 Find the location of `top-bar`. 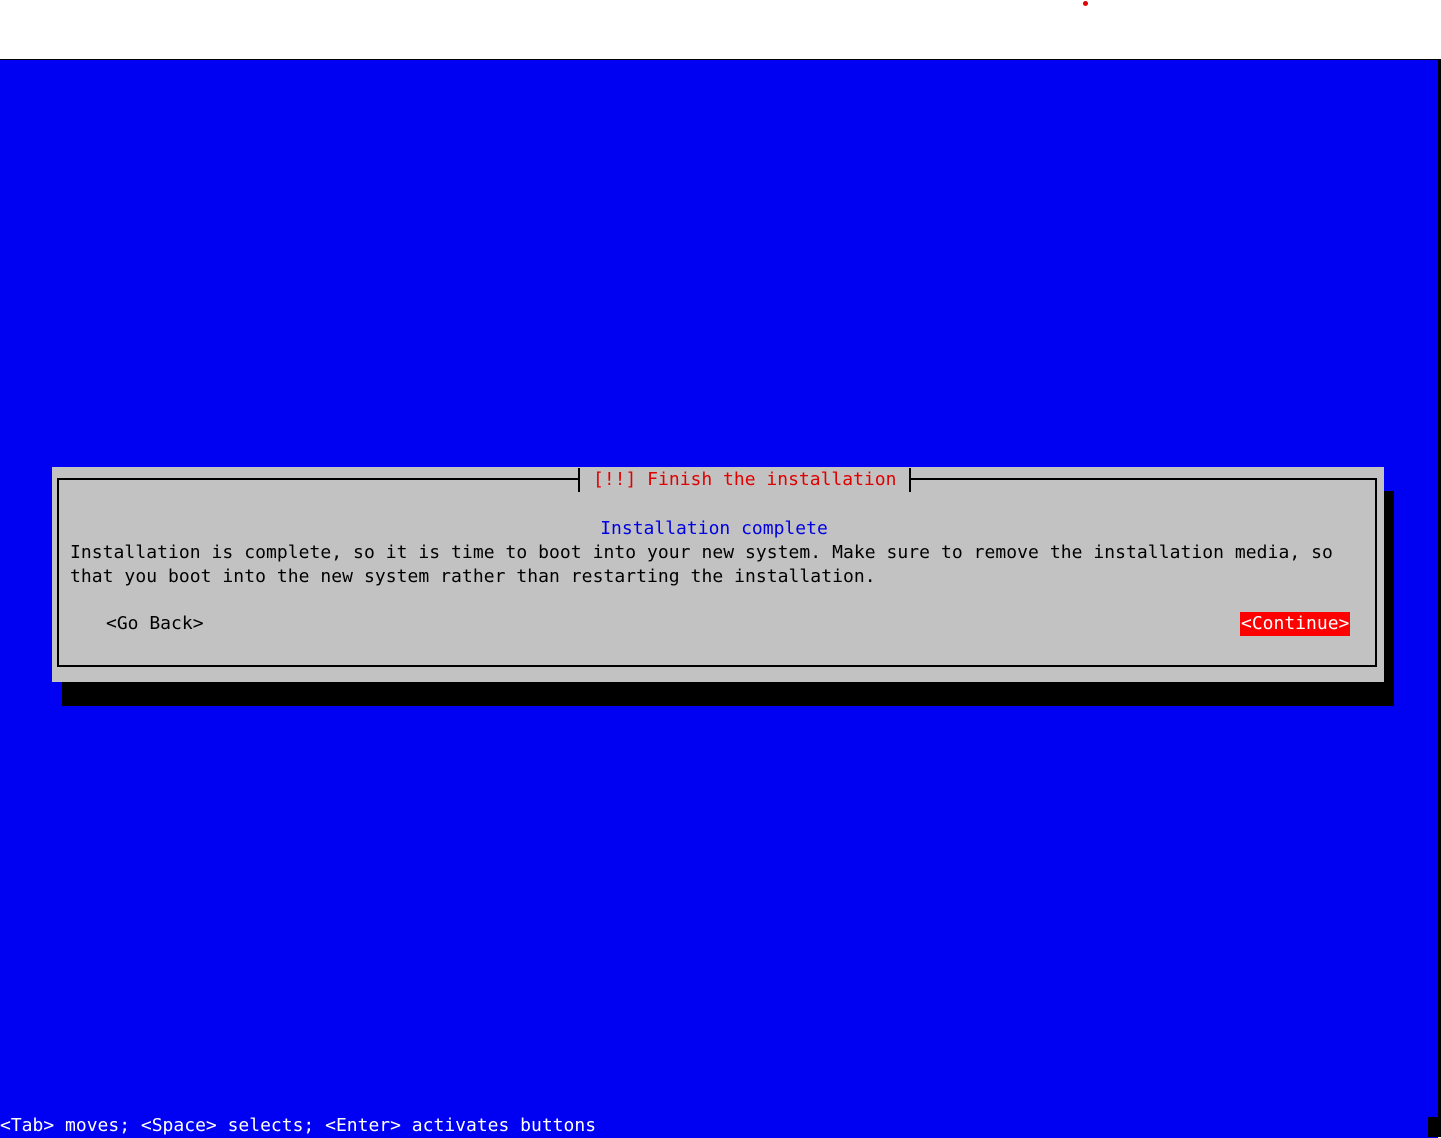

top-bar is located at coordinates (720, 29).